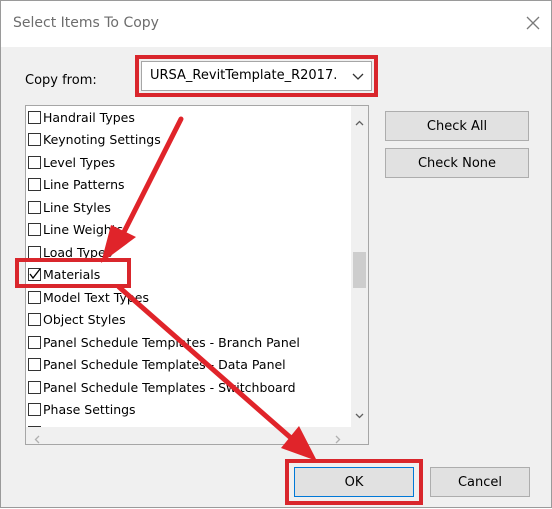 The height and width of the screenshot is (509, 552). I want to click on copy-from-label: Copy from:, so click(61, 80).